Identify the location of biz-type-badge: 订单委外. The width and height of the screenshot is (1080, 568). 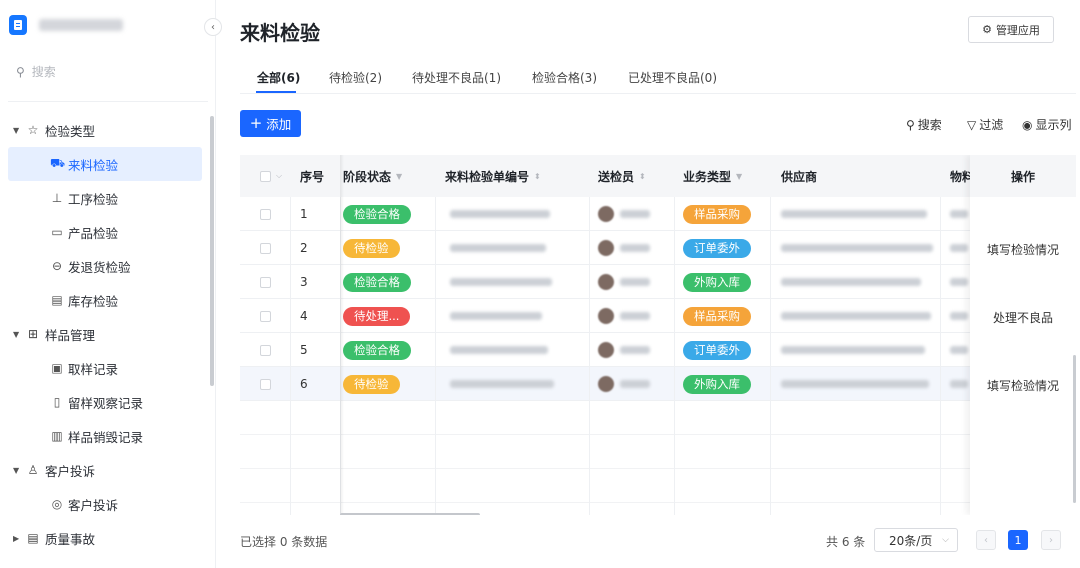
(717, 248).